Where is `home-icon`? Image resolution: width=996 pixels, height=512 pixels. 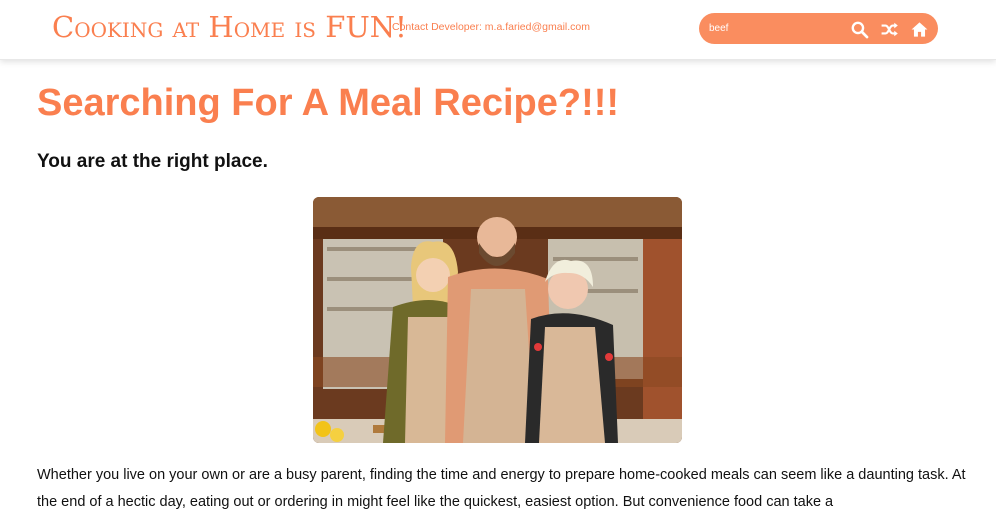 home-icon is located at coordinates (919, 29).